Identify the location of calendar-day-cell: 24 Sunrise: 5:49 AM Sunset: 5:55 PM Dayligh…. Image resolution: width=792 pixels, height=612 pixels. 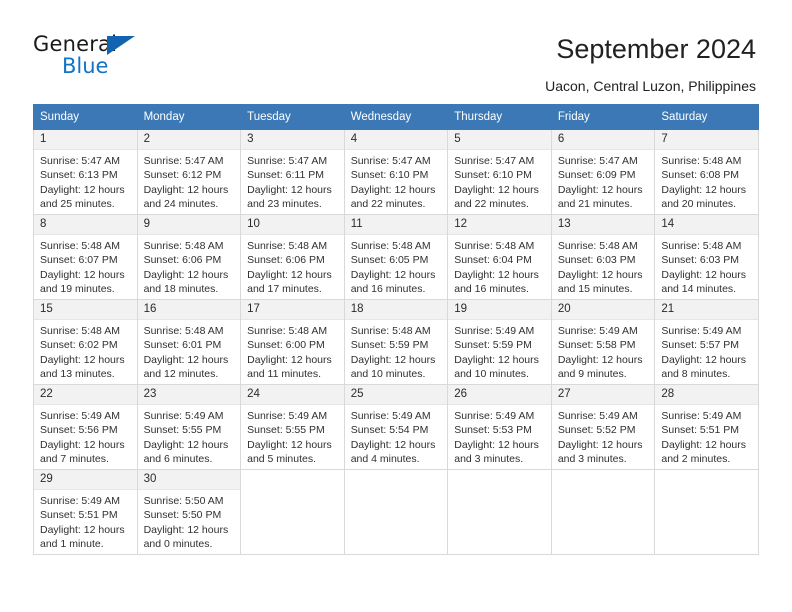
(292, 427).